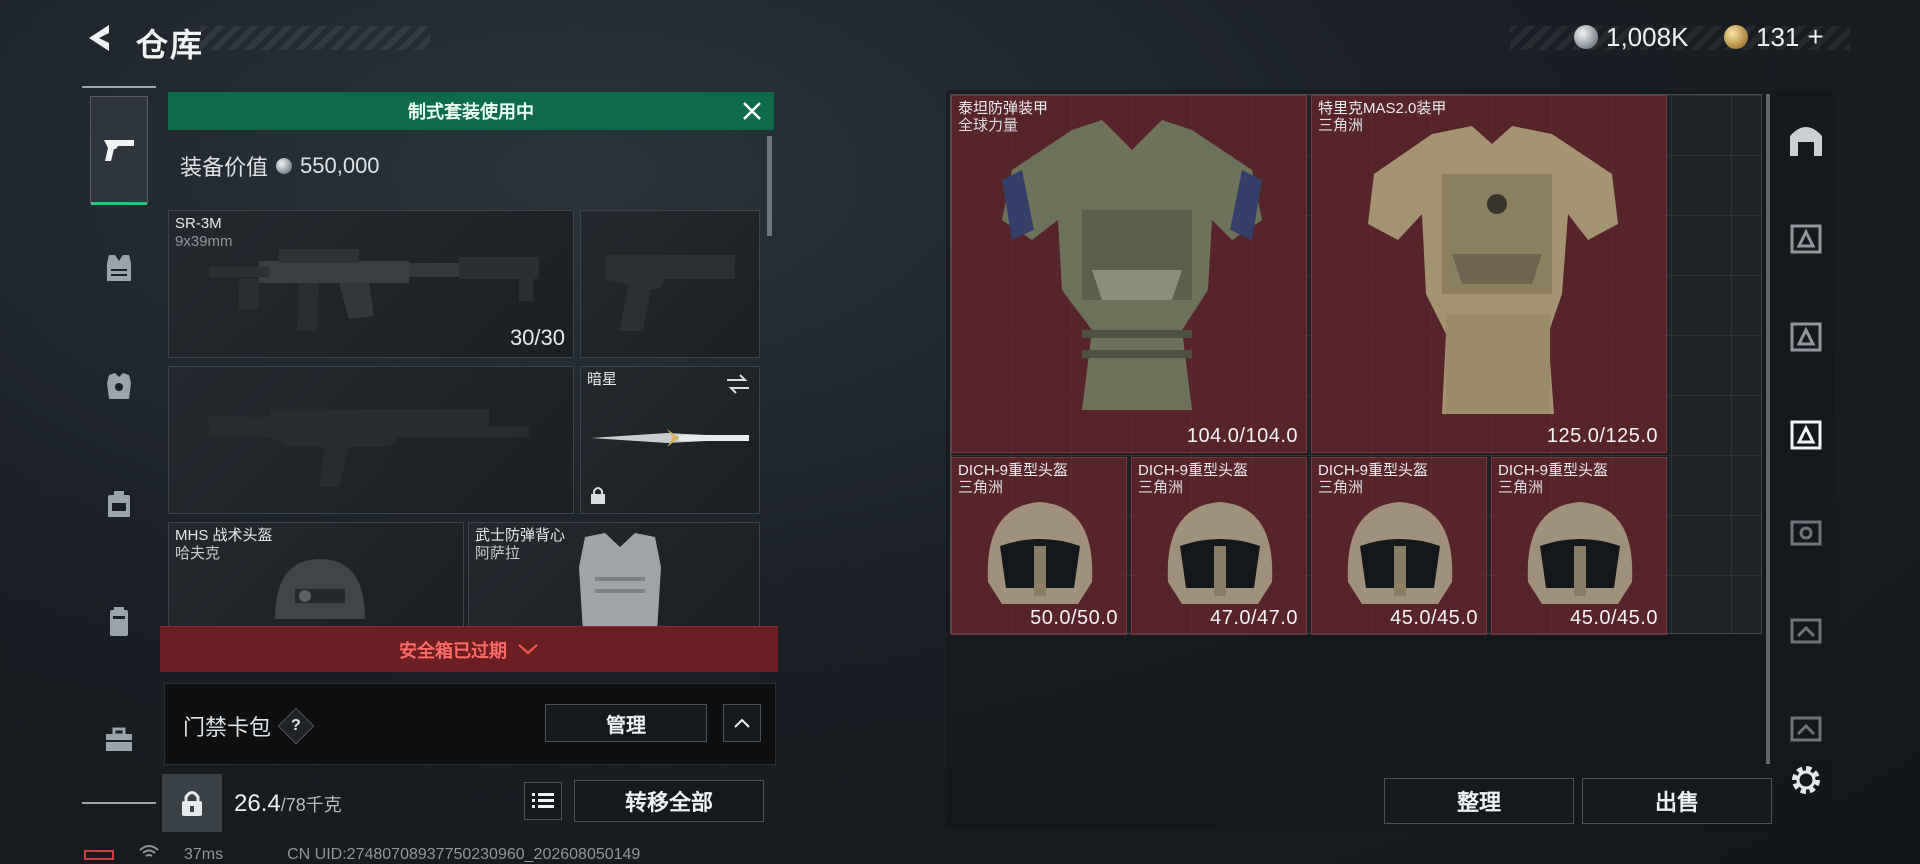 The image size is (1920, 864). I want to click on storage-item-armor: 特里克MAS2.0装甲 三角洲 125.0/125.0, so click(1489, 274).